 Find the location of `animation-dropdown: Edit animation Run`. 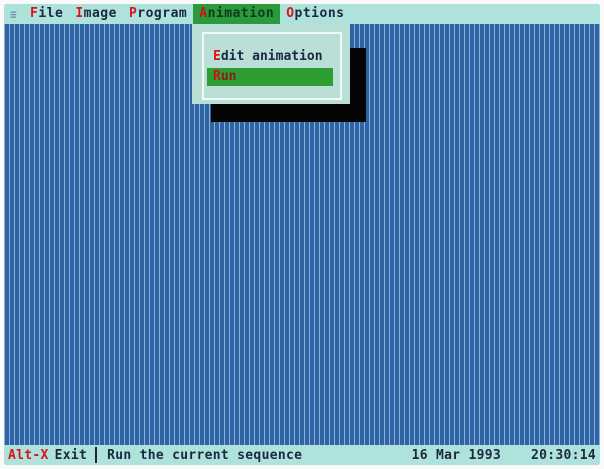

animation-dropdown: Edit animation Run is located at coordinates (271, 64).